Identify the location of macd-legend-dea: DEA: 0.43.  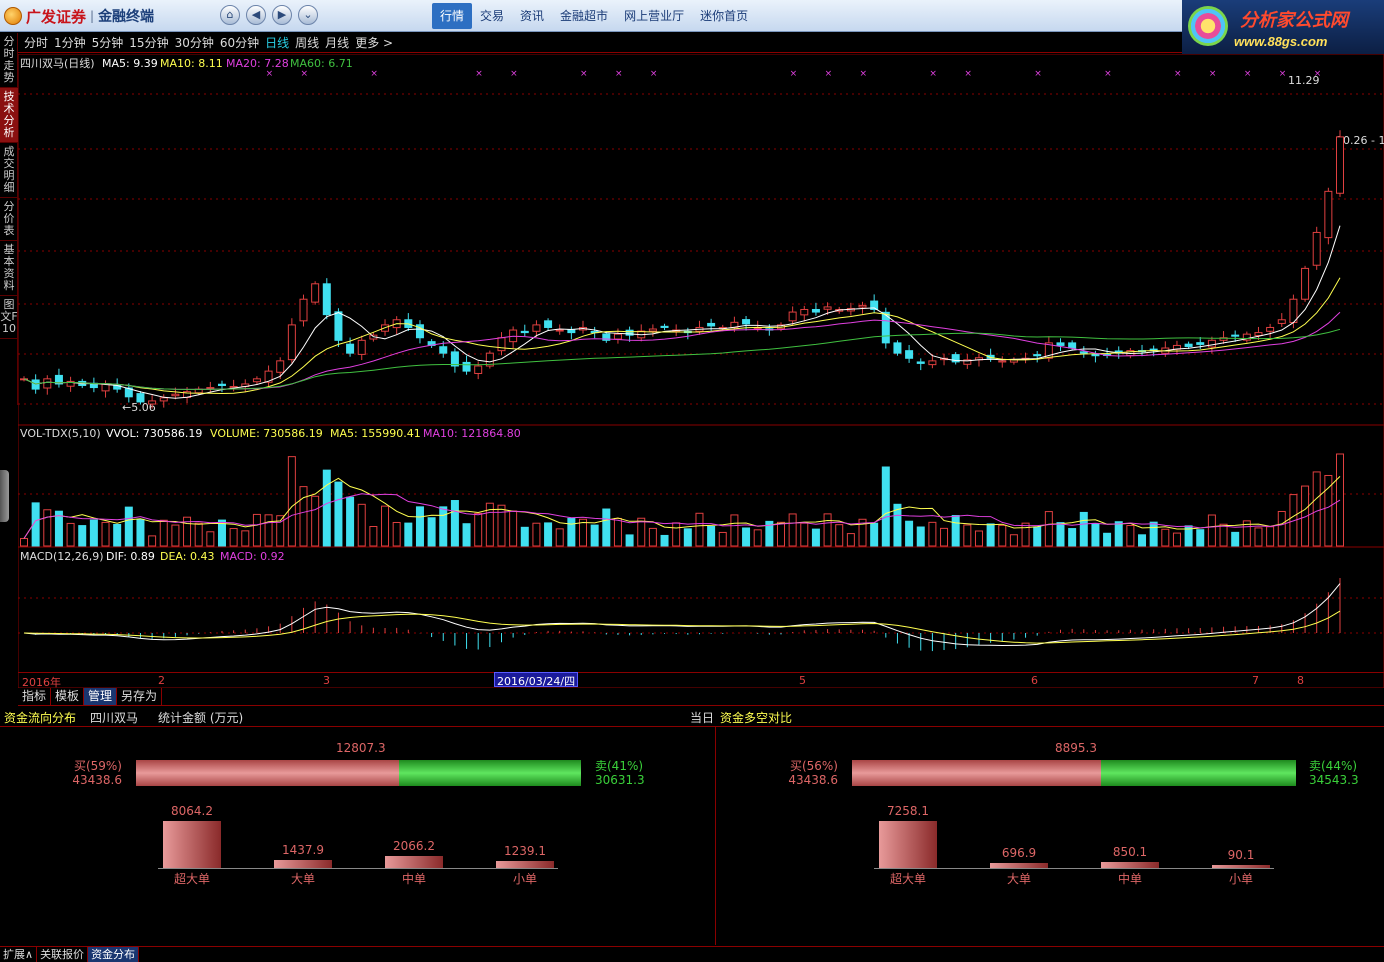
(187, 556).